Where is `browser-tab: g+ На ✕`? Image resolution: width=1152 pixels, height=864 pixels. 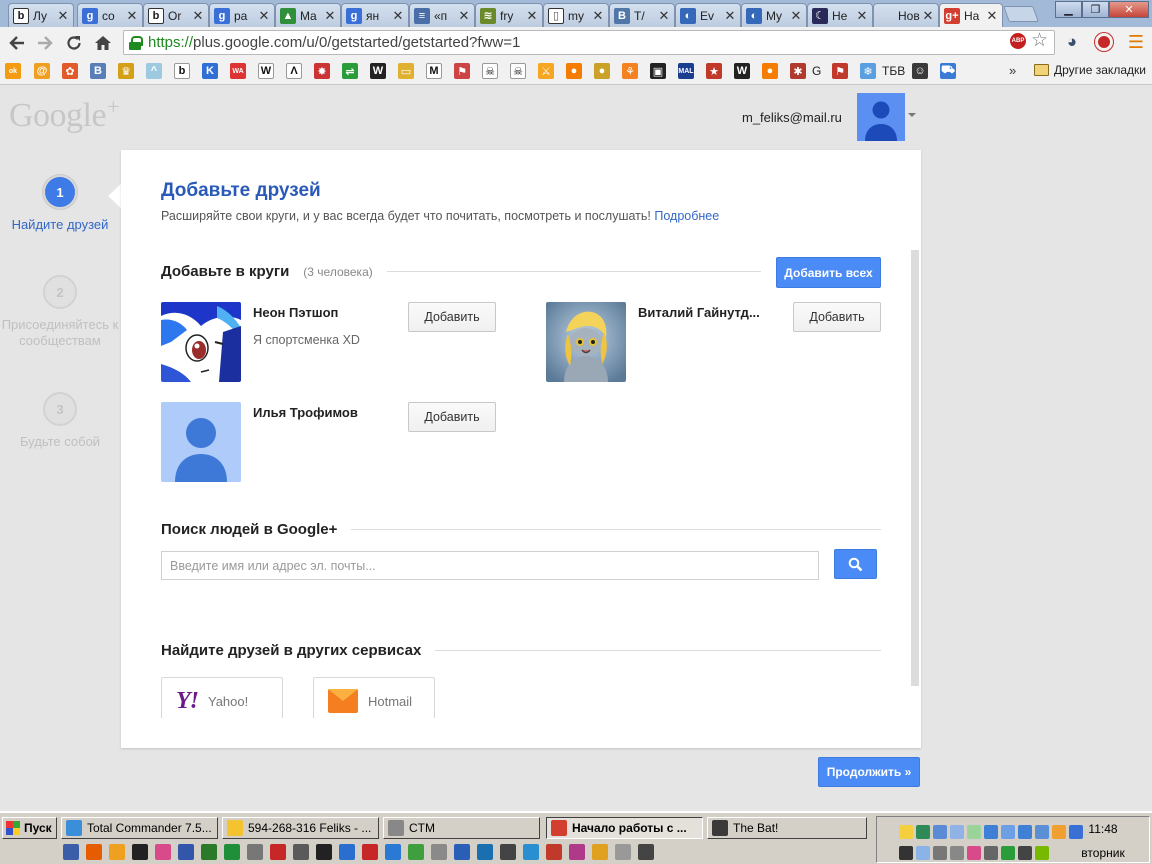 browser-tab: g+ На ✕ is located at coordinates (971, 15).